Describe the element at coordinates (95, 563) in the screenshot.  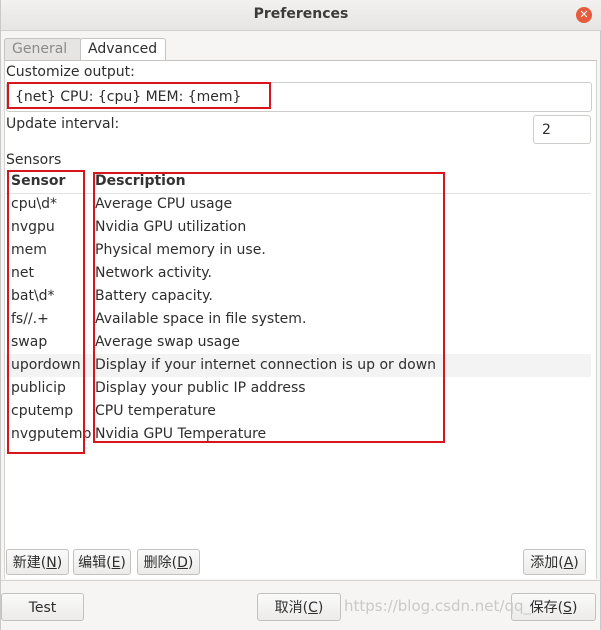
I see `edit-button-label: 编辑(` at that location.